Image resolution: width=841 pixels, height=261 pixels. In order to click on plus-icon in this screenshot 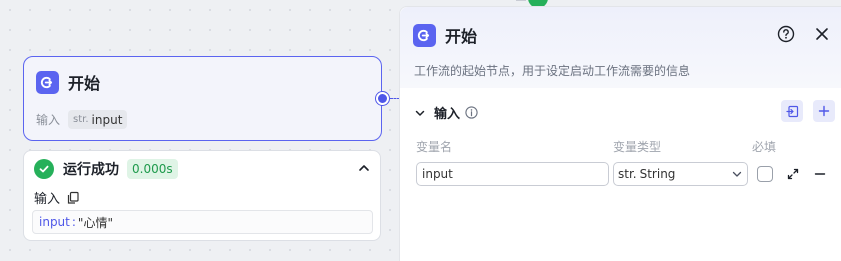, I will do `click(824, 111)`.